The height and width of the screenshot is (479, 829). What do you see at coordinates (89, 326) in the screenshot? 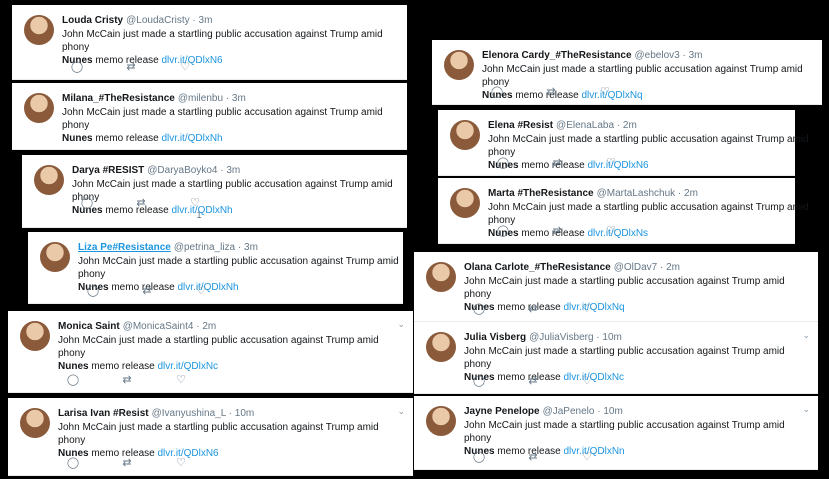
I see `display-name: Monica Saint` at bounding box center [89, 326].